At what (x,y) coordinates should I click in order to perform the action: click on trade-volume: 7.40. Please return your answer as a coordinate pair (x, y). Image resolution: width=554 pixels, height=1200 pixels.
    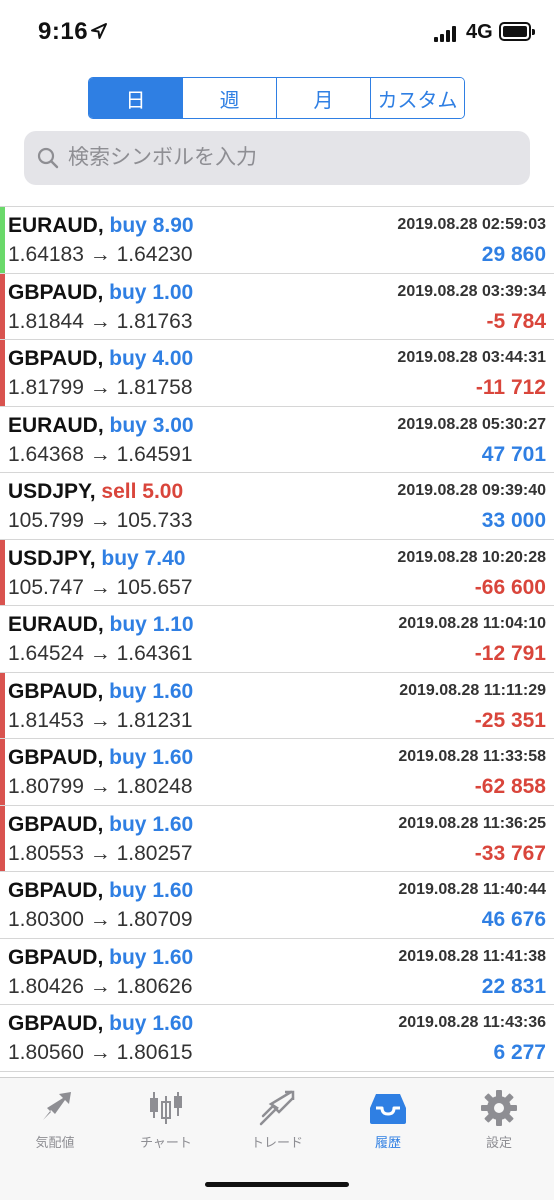
    Looking at the image, I should click on (165, 558).